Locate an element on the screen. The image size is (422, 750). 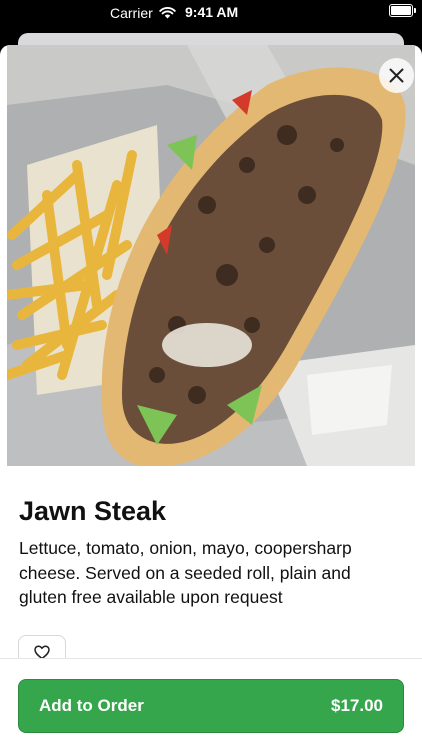
item-price: $17.00 is located at coordinates (357, 705).